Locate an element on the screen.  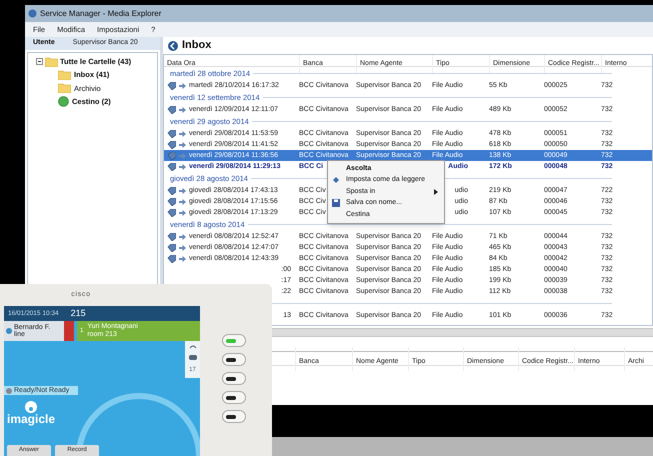
window-title: Service Manager - Media Explorer is located at coordinates (101, 14).